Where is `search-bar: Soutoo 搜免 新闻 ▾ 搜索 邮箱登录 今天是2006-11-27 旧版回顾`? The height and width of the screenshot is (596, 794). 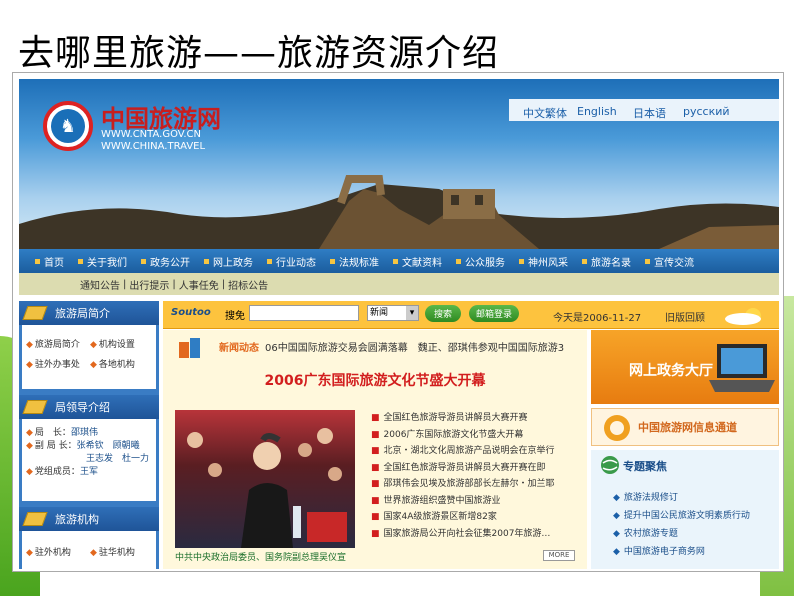
search-bar: Soutoo 搜免 新闻 ▾ 搜索 邮箱登录 今天是2006-11-27 旧版回顾 is located at coordinates (471, 315).